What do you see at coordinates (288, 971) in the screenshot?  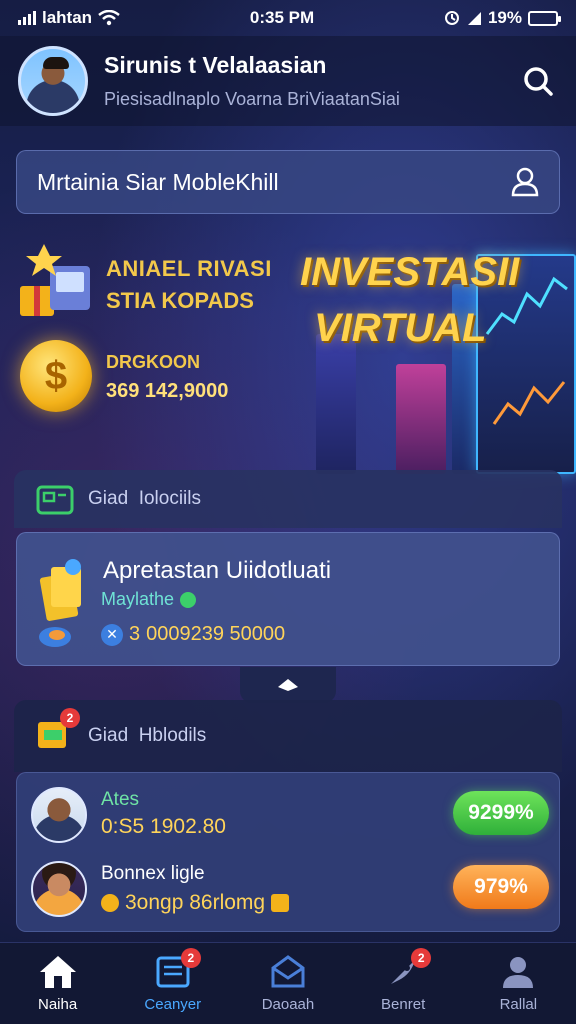 I see `mail-icon` at bounding box center [288, 971].